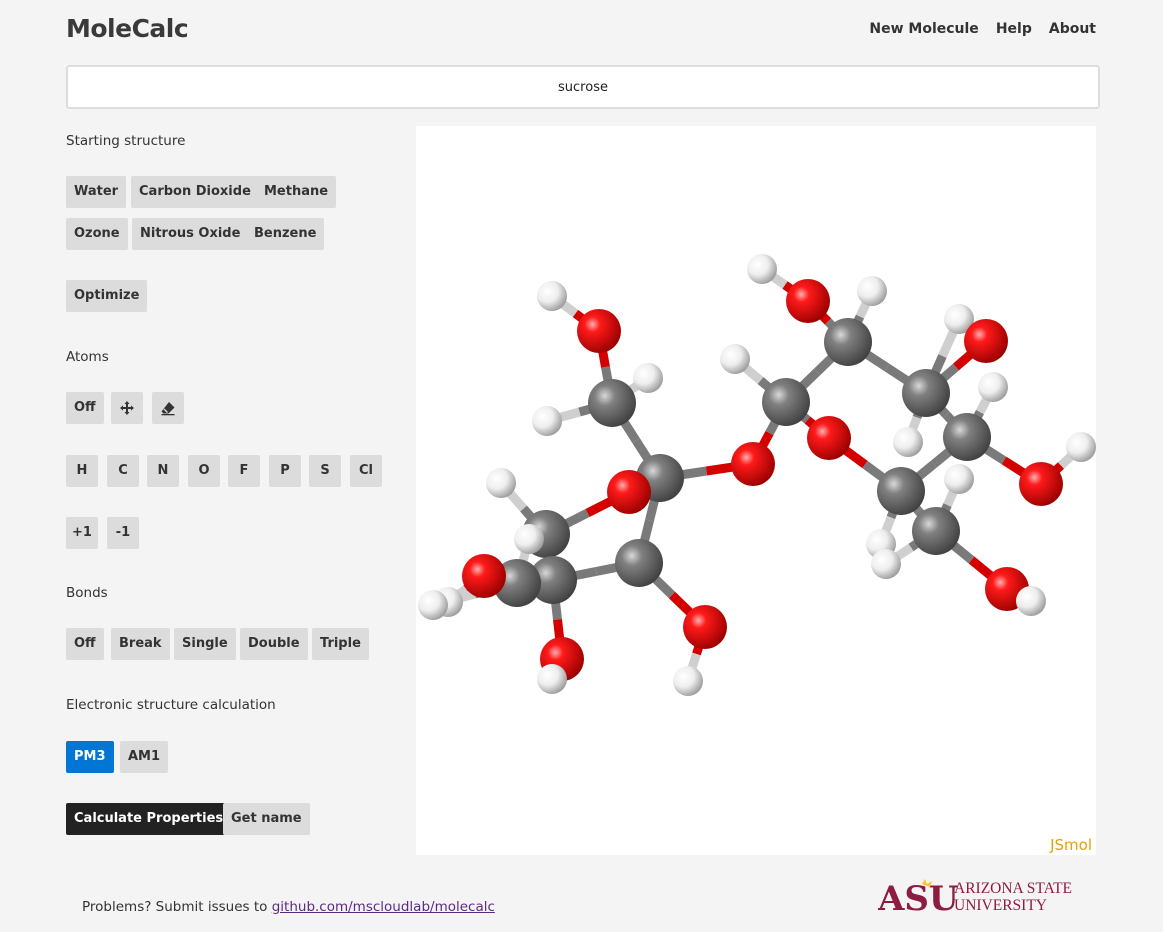 The image size is (1163, 932). What do you see at coordinates (140, 644) in the screenshot?
I see `bond-break-button: Break` at bounding box center [140, 644].